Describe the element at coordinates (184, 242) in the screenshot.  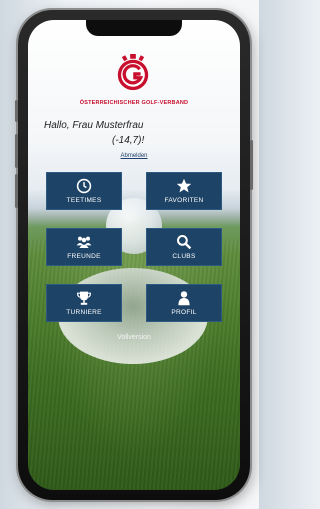
I see `search-icon` at that location.